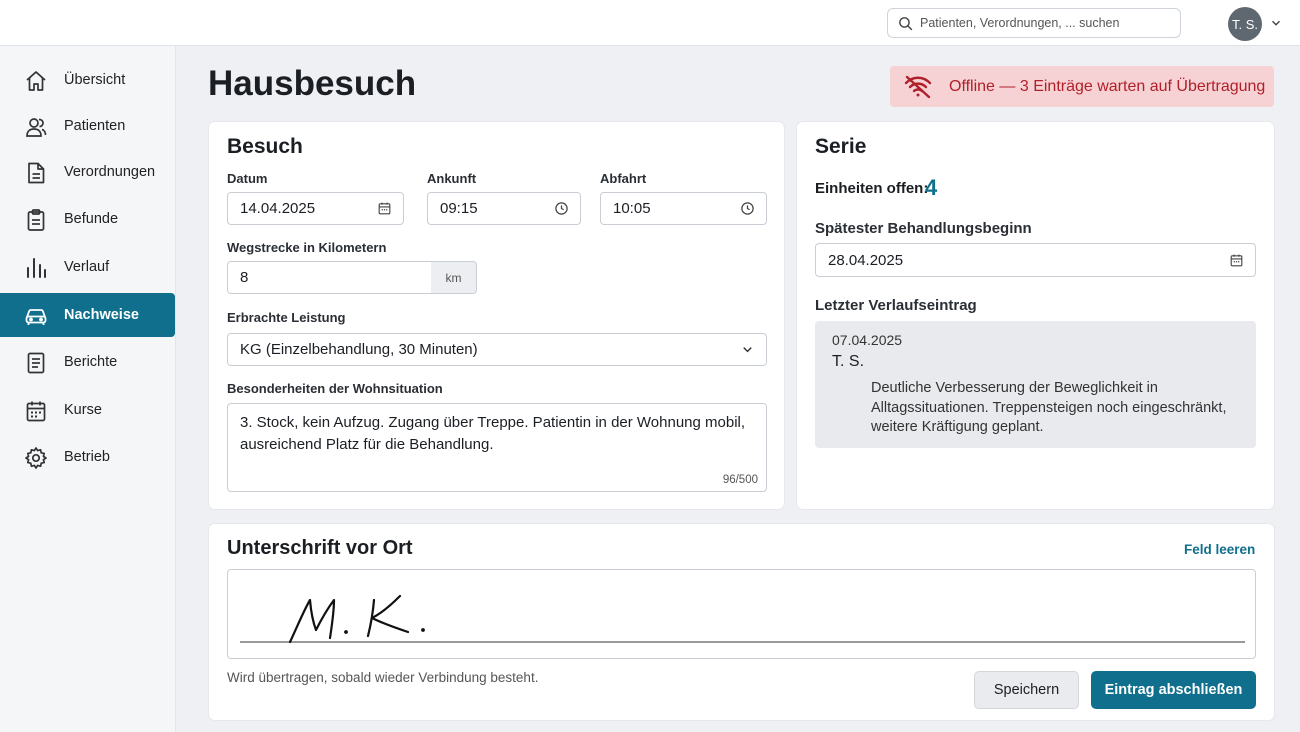 Image resolution: width=1300 pixels, height=732 pixels. What do you see at coordinates (359, 349) in the screenshot?
I see `service-select-value: KG (Einzelbehandlung, 30 Minuten)` at bounding box center [359, 349].